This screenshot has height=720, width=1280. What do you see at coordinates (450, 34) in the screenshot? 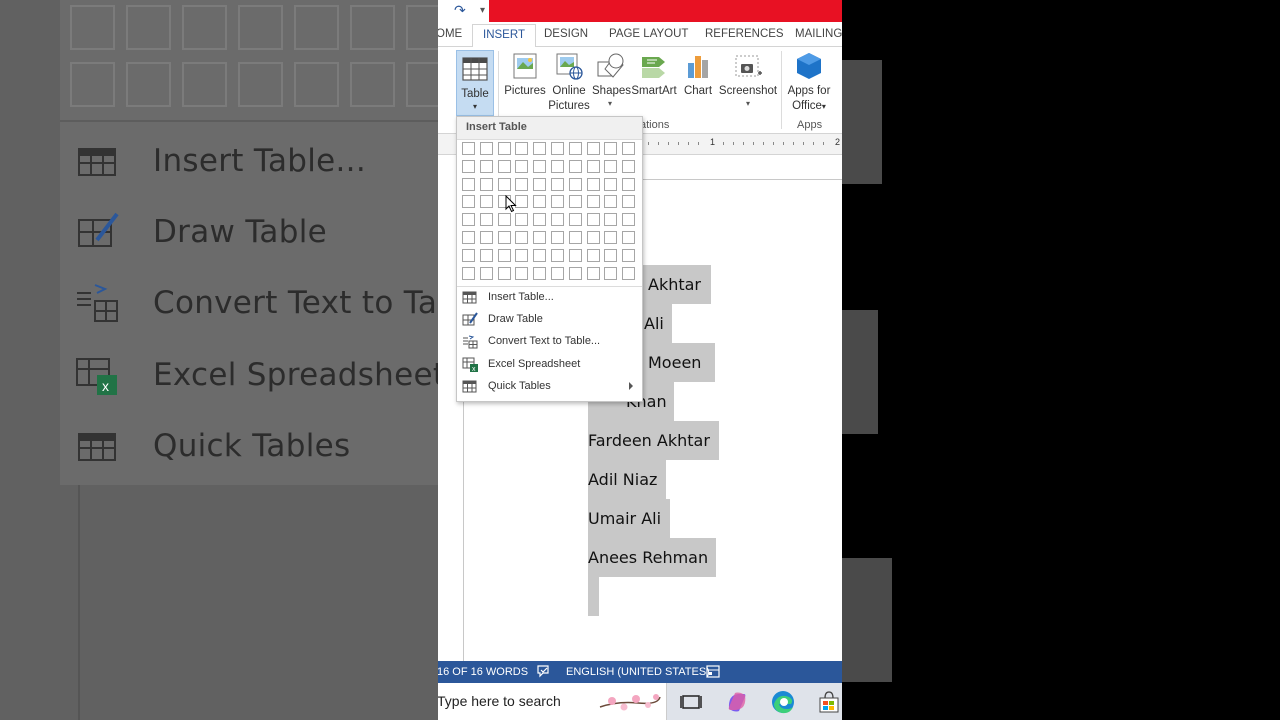
I see `tab-home: OME` at bounding box center [450, 34].